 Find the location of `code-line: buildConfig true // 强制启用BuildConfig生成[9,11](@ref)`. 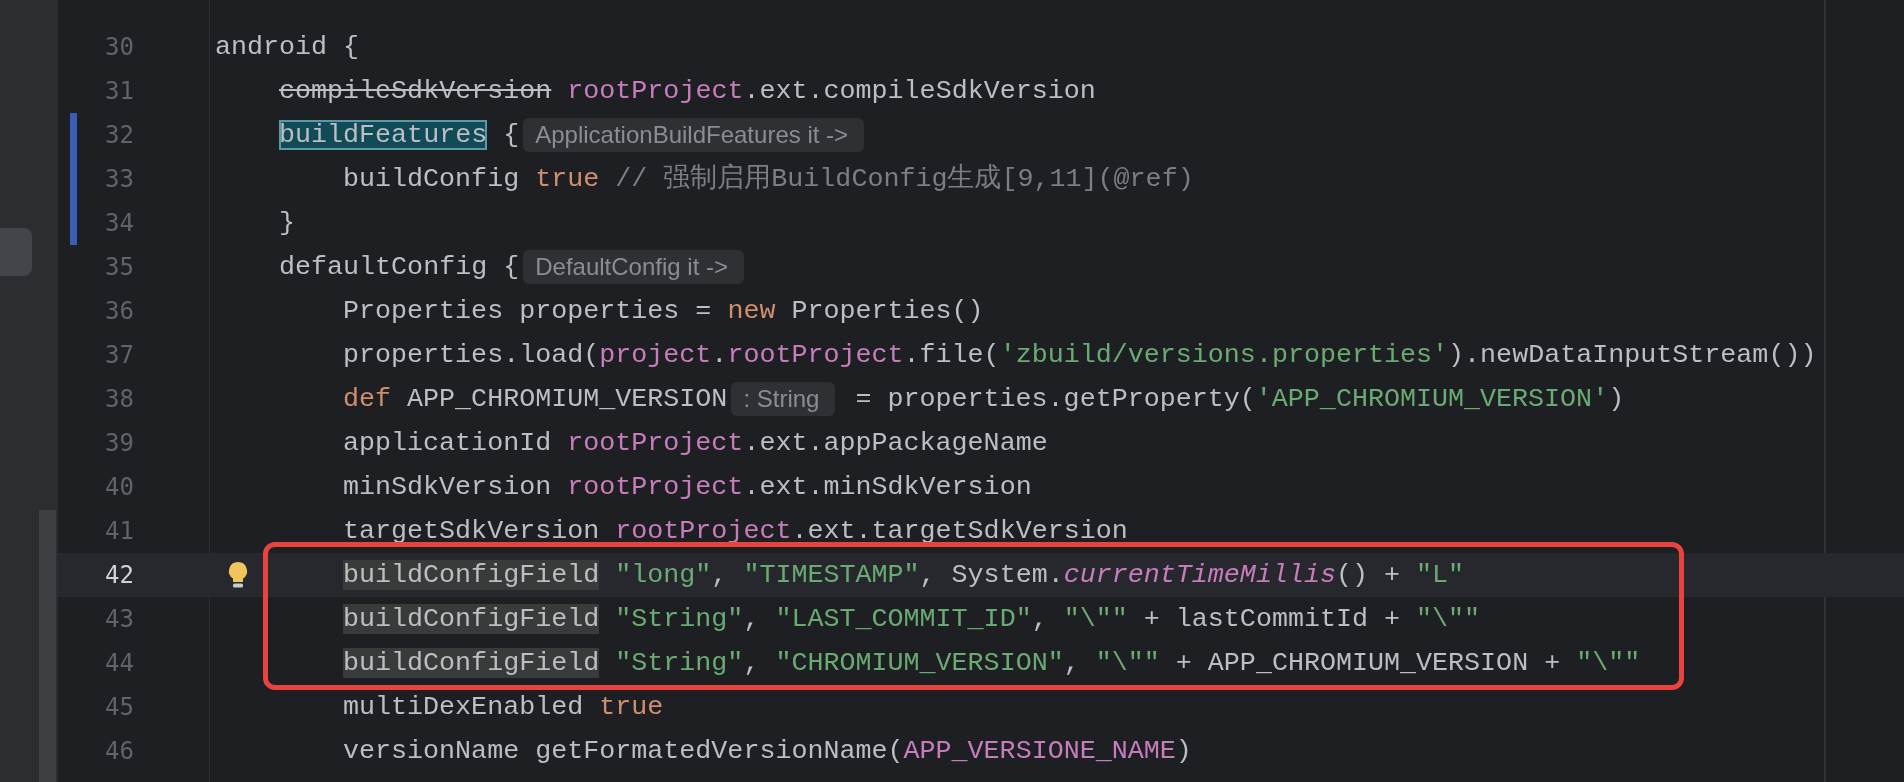

code-line: buildConfig true // 强制启用BuildConfig生成[9,11](@ref) is located at coordinates (768, 179).